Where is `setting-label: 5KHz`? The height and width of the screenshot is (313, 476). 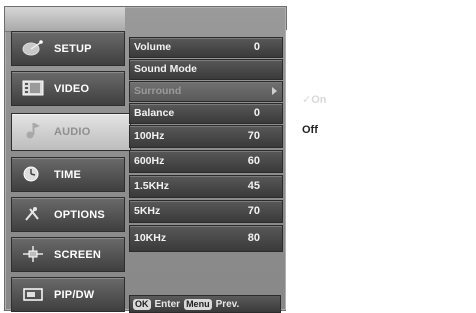
setting-label: 5KHz is located at coordinates (147, 211).